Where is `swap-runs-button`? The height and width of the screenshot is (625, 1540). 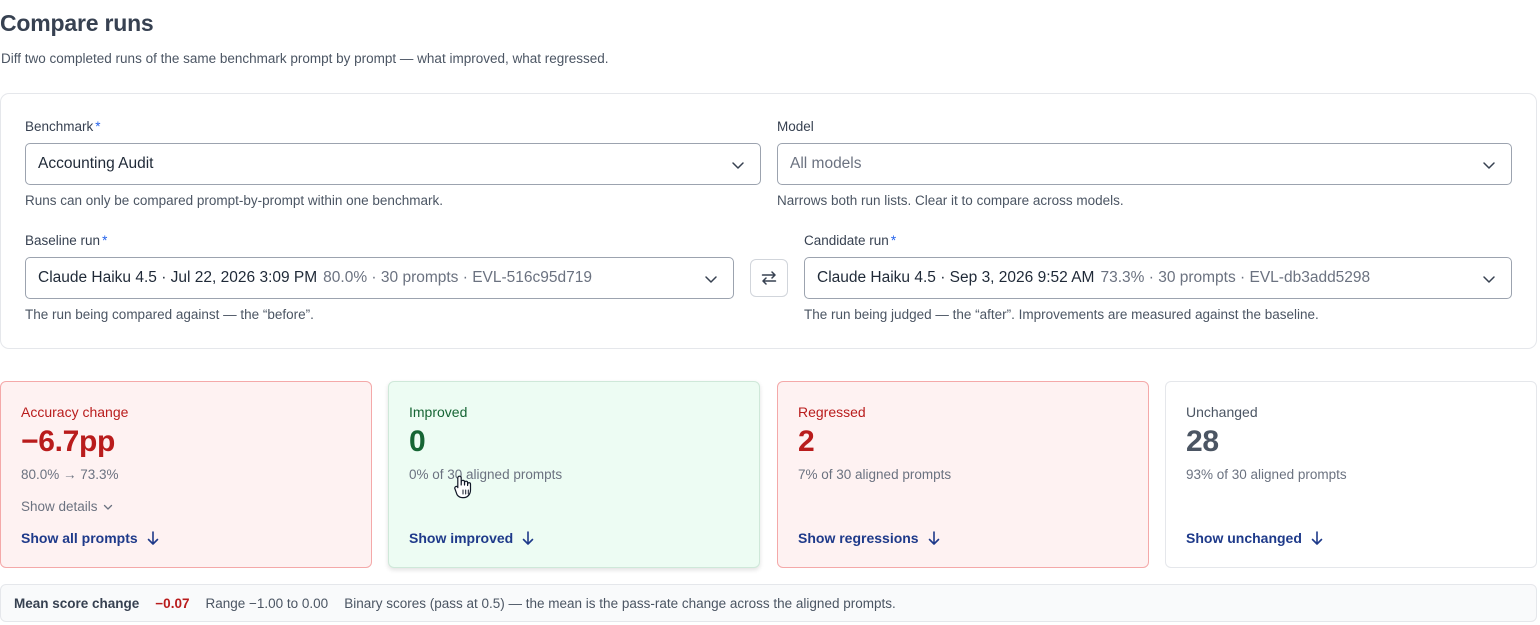 swap-runs-button is located at coordinates (769, 278).